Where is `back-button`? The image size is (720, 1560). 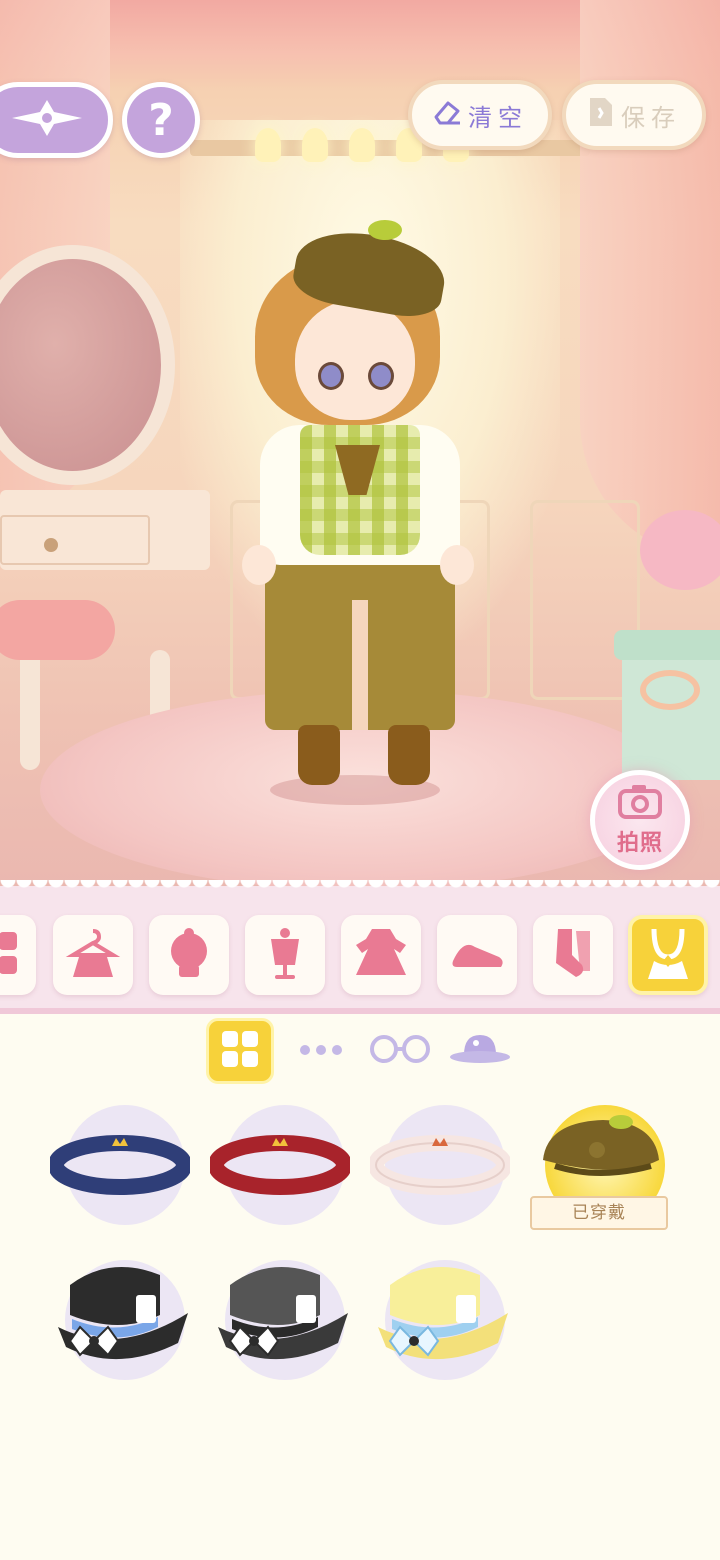 back-button is located at coordinates (56, 120).